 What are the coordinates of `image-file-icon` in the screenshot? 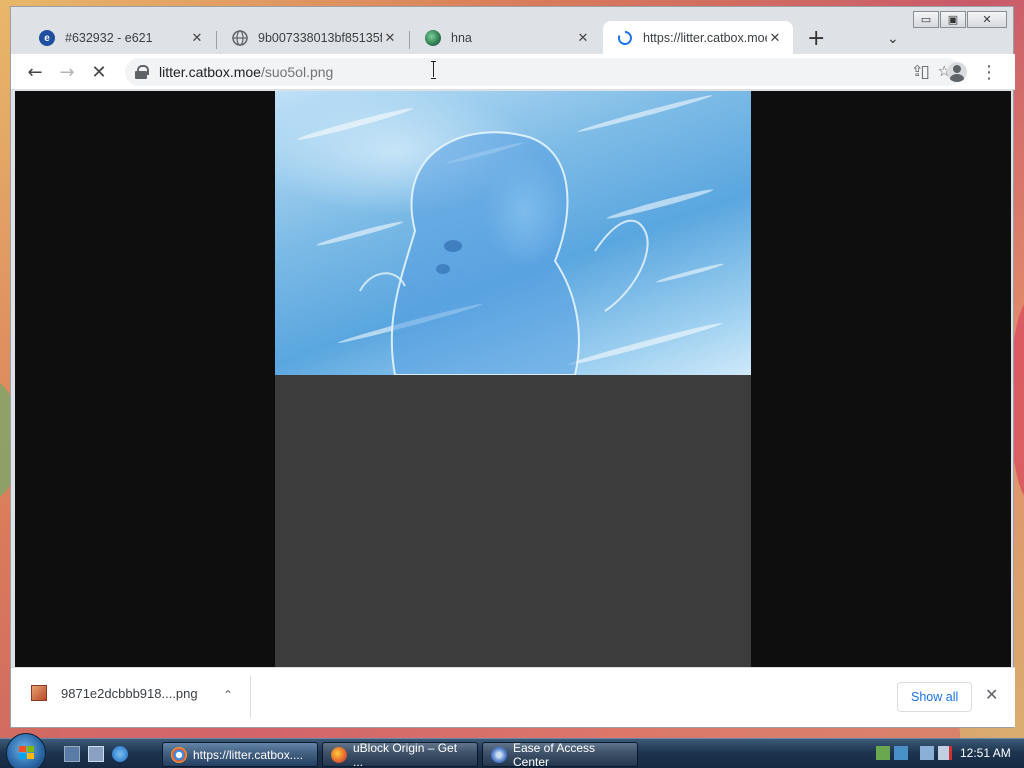 It's located at (39, 693).